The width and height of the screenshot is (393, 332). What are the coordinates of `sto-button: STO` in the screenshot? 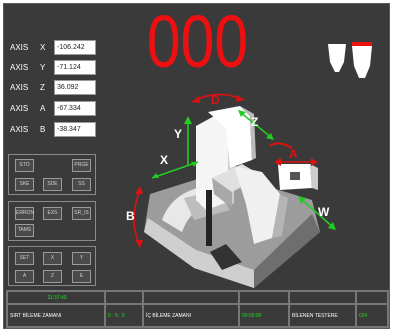 It's located at (24, 165).